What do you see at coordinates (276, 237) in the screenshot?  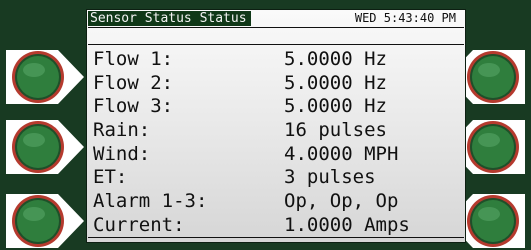 I see `bottom-divider` at bounding box center [276, 237].